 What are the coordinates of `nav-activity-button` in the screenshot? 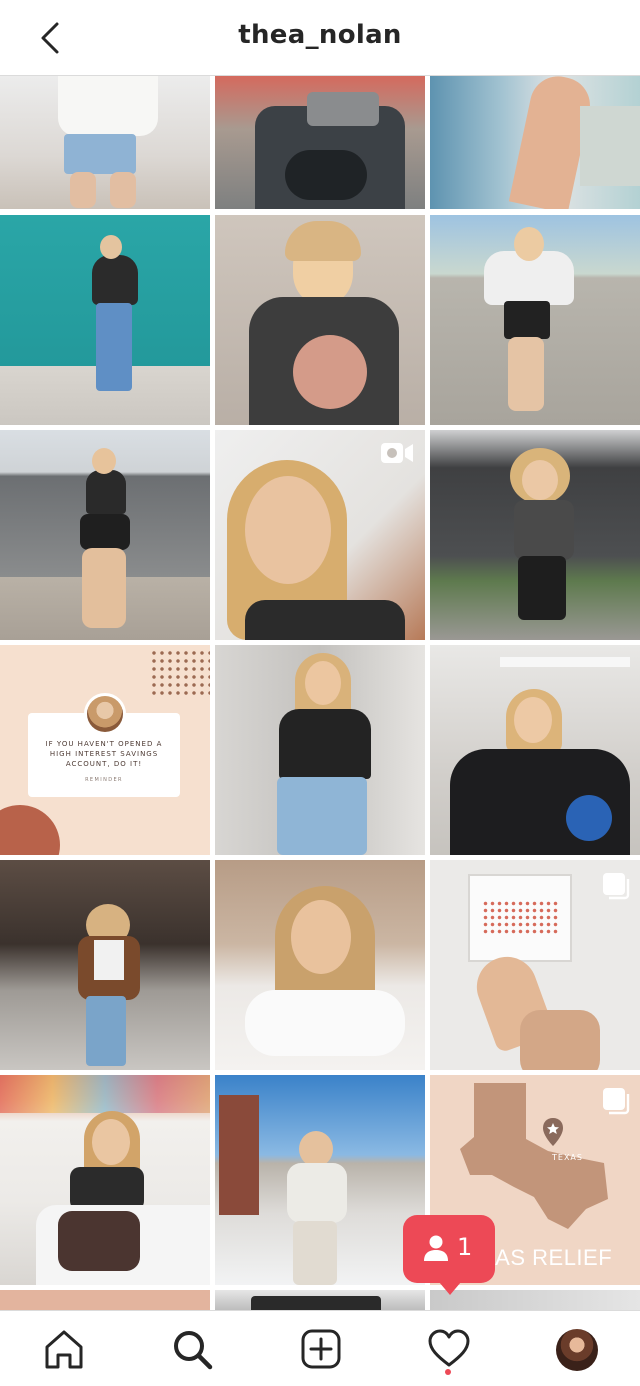 It's located at (449, 1349).